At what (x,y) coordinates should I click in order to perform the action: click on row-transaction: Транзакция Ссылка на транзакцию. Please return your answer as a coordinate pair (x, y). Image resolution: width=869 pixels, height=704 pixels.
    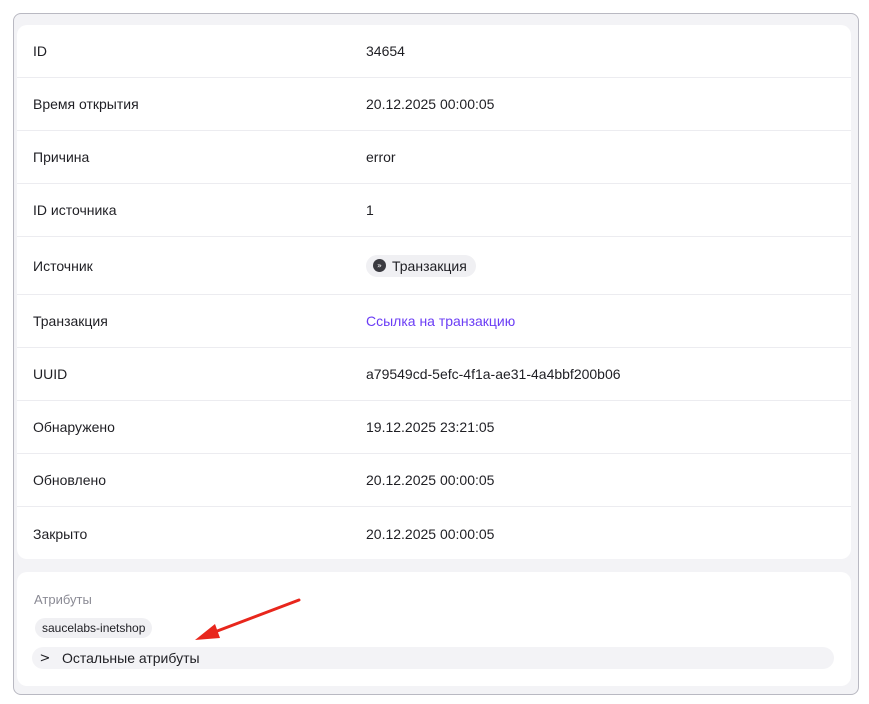
    Looking at the image, I should click on (434, 321).